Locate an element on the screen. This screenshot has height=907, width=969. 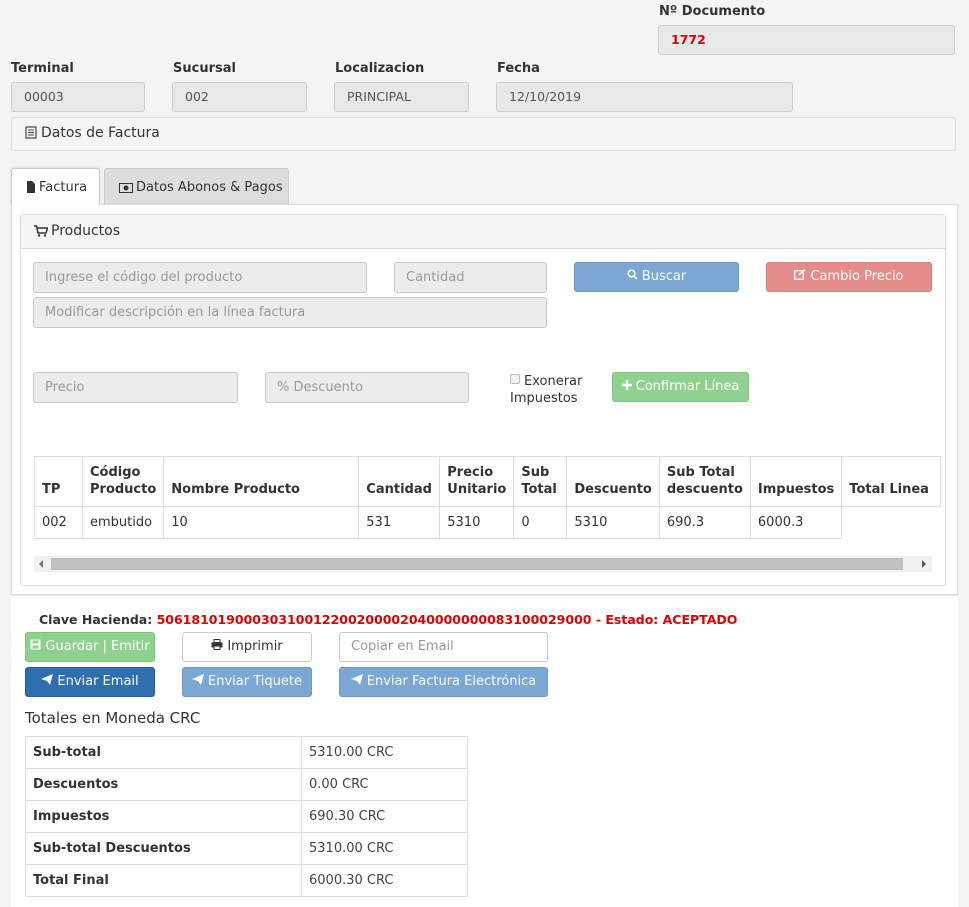
buscar-button: Buscar is located at coordinates (656, 277).